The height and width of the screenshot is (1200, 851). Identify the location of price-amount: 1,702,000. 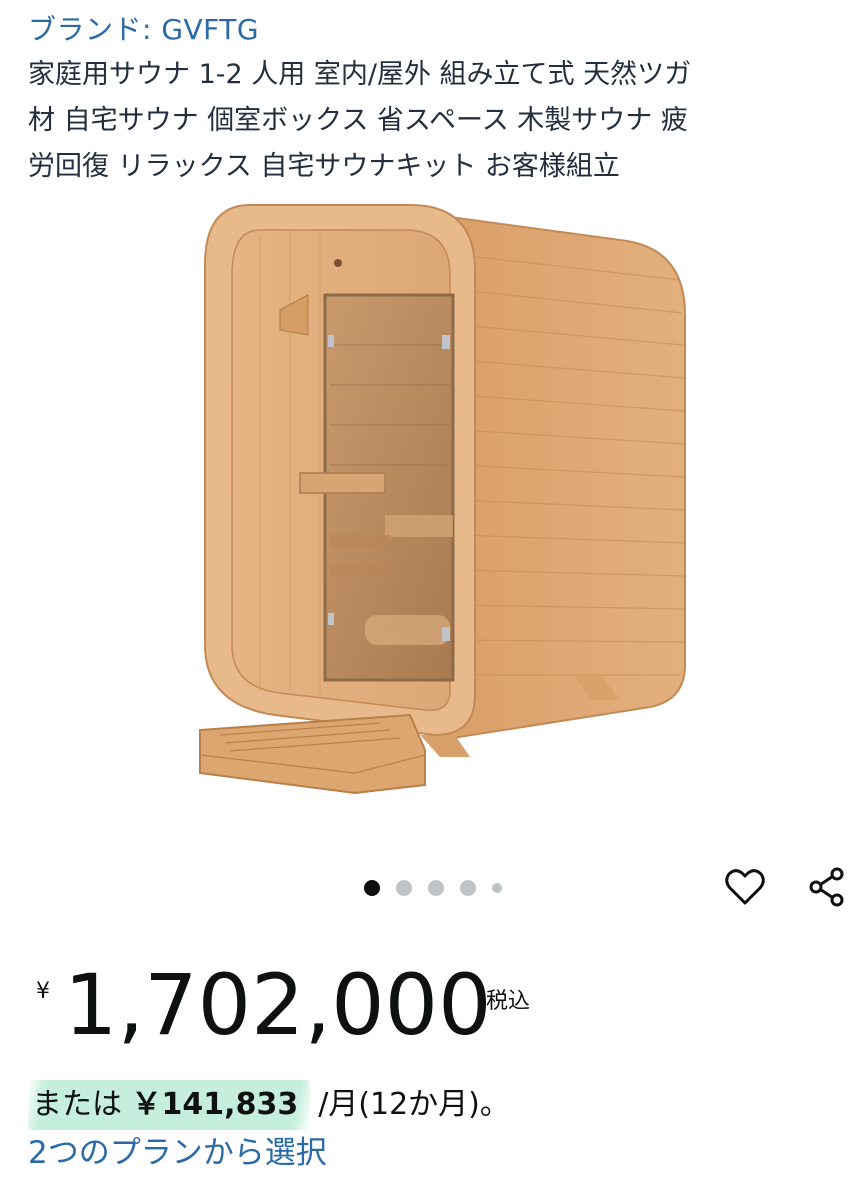
(278, 1005).